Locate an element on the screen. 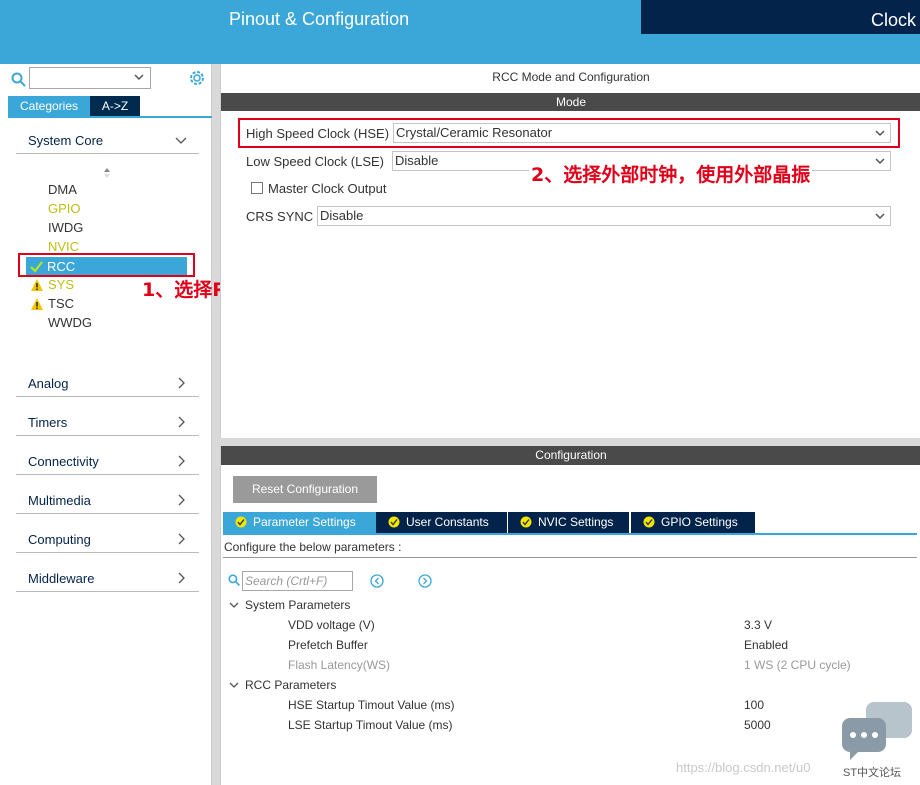 Image resolution: width=920 pixels, height=785 pixels. annotation-step2: 2、选择外部时钟，使用外部晶振 is located at coordinates (671, 173).